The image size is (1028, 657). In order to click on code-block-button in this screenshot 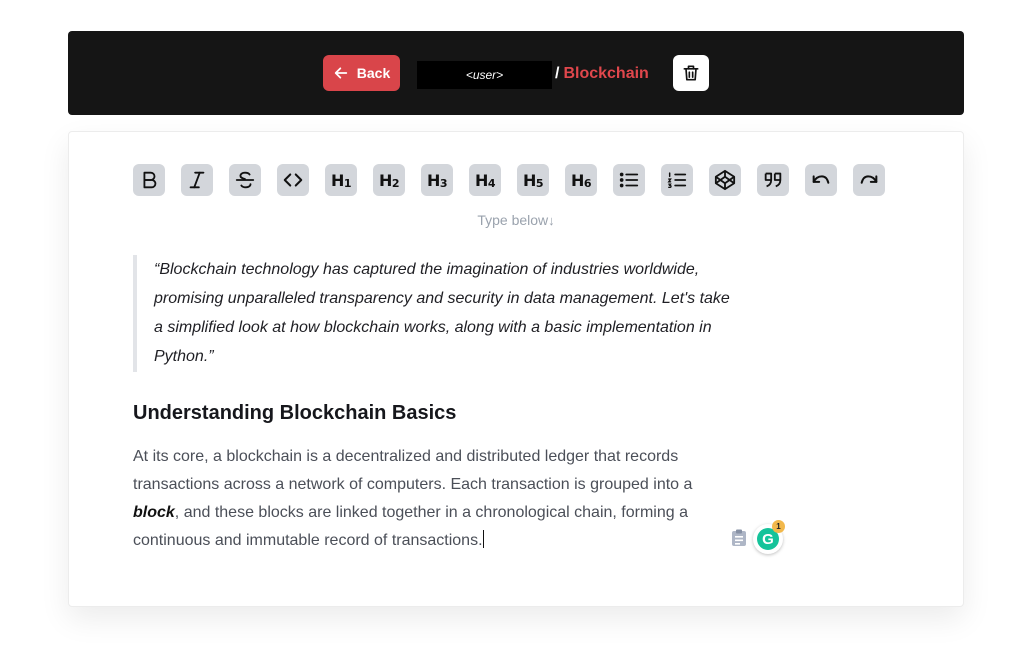, I will do `click(725, 180)`.